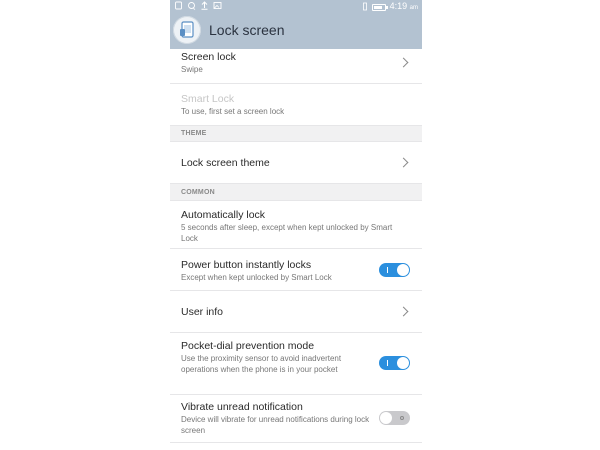  Describe the element at coordinates (248, 346) in the screenshot. I see `setting-title: Pocket-dial prevention mode` at that location.